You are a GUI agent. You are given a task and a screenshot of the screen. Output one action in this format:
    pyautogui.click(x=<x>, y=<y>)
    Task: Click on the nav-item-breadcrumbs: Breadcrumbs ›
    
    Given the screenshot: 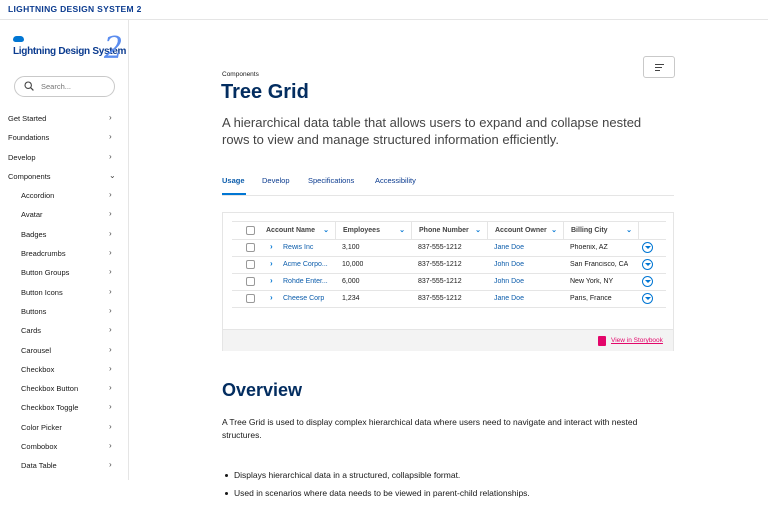 What is the action you would take?
    pyautogui.click(x=64, y=253)
    